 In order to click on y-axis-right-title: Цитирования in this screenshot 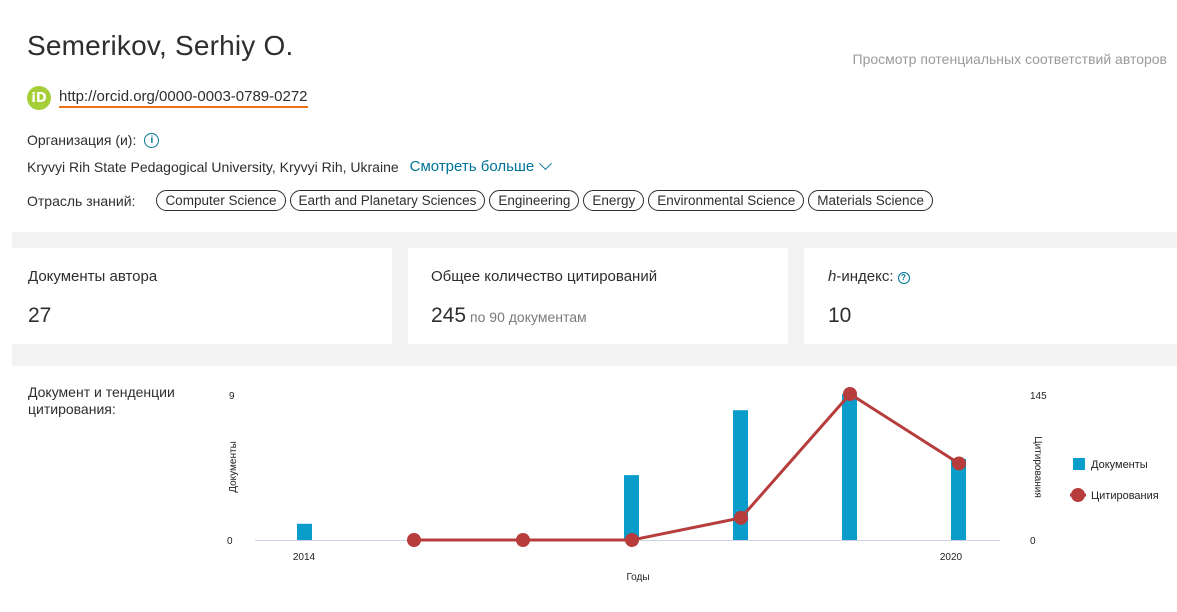, I will do `click(1037, 467)`.